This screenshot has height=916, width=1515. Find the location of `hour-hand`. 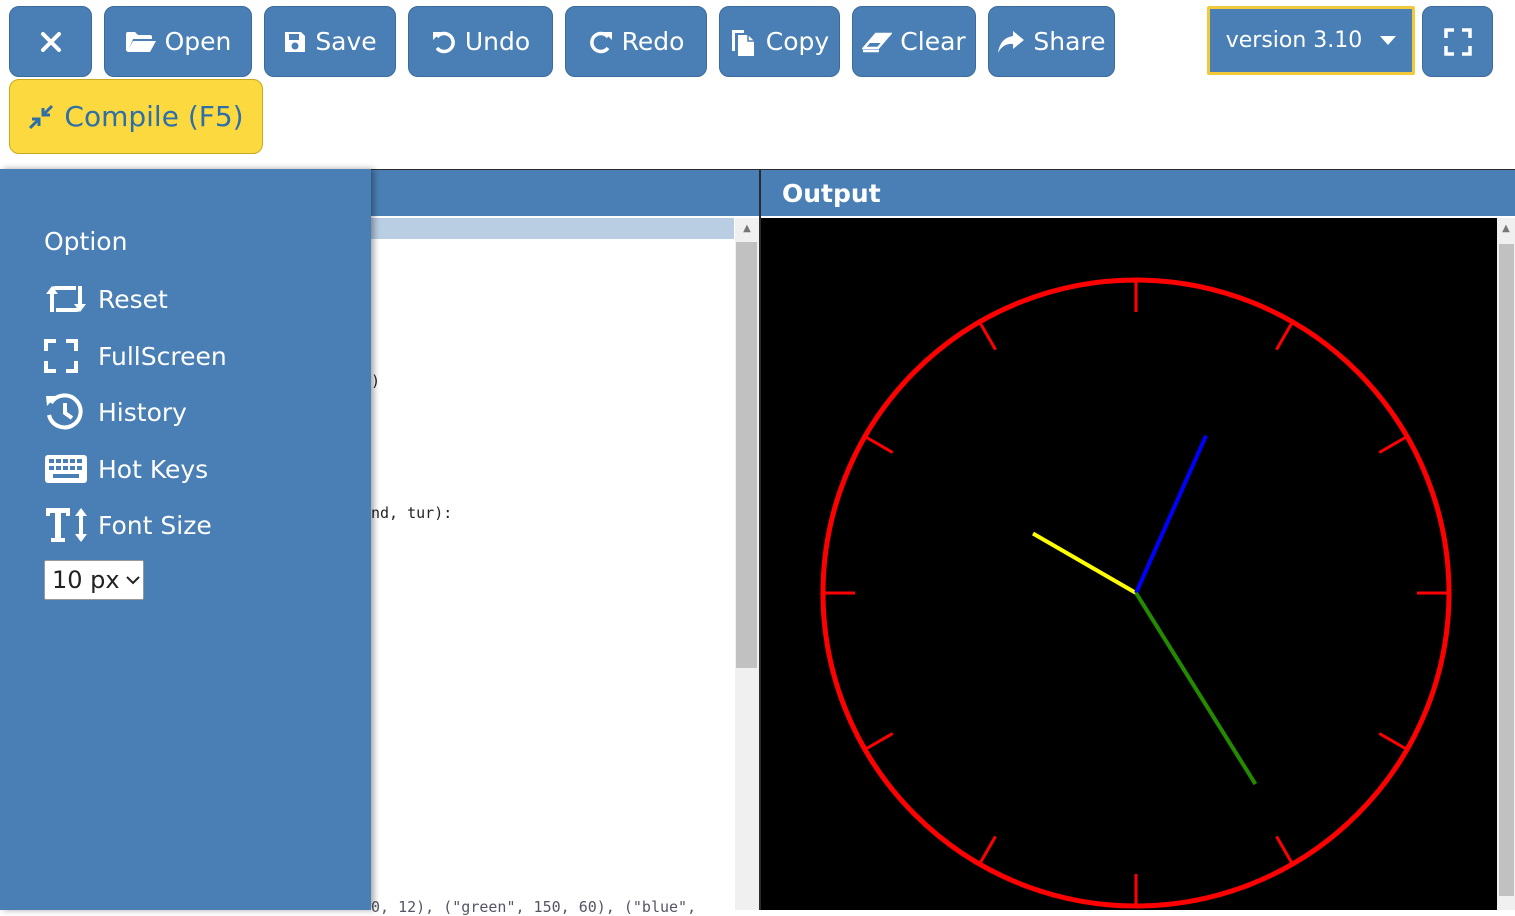

hour-hand is located at coordinates (1084, 563).